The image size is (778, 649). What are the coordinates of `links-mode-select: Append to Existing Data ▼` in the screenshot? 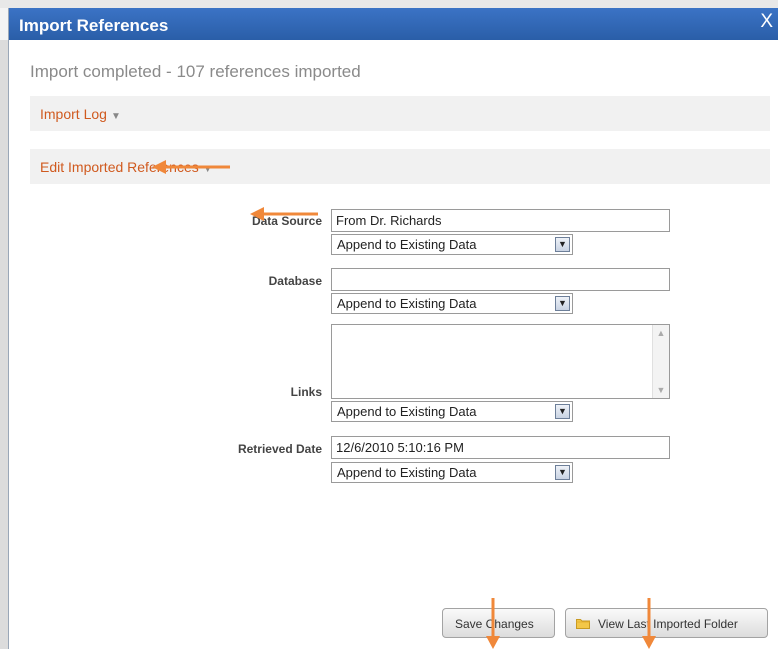 It's located at (452, 411).